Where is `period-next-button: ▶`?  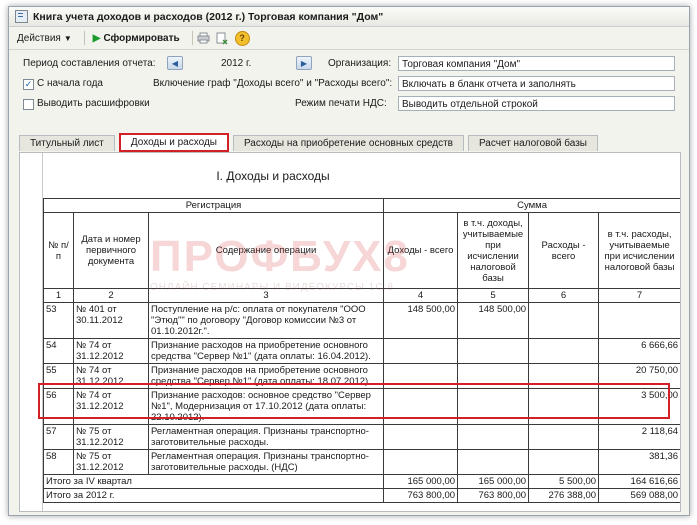
period-next-button: ▶ is located at coordinates (304, 63).